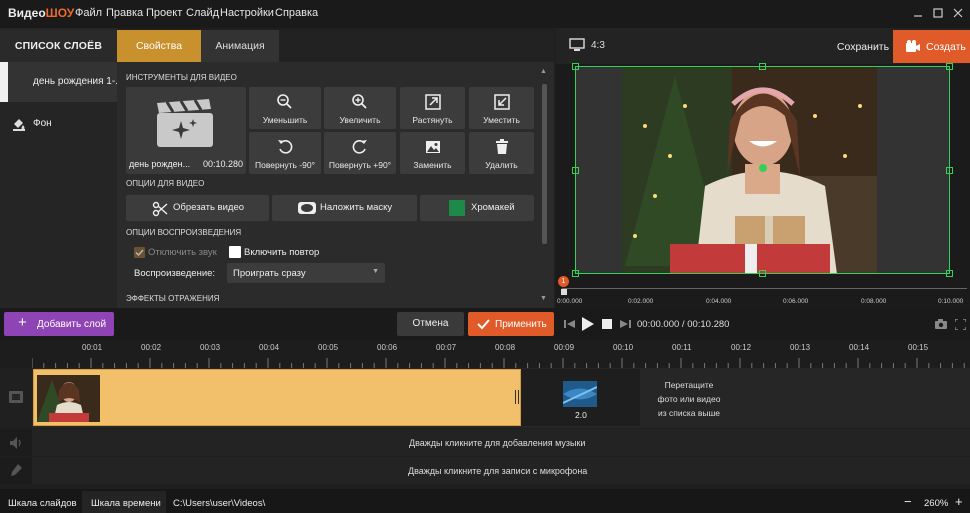 This screenshot has height=513, width=970. I want to click on menu-file: Файл, so click(88, 13).